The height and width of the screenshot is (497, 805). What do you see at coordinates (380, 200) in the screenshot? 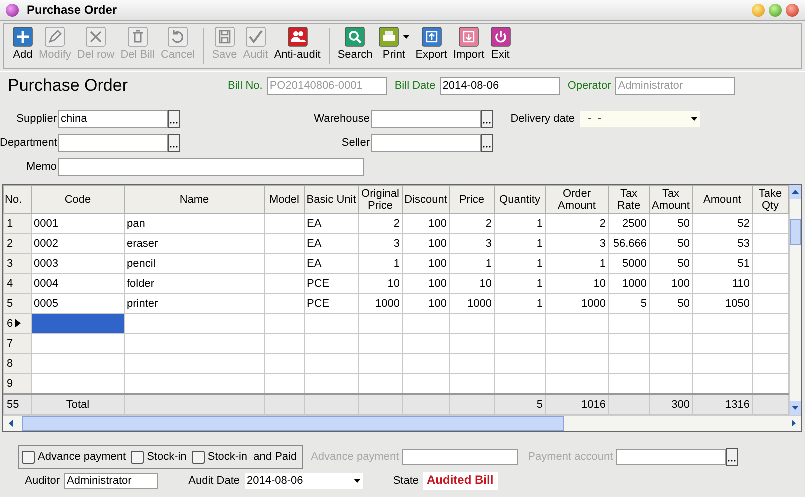
I see `column-header: Original Price` at bounding box center [380, 200].